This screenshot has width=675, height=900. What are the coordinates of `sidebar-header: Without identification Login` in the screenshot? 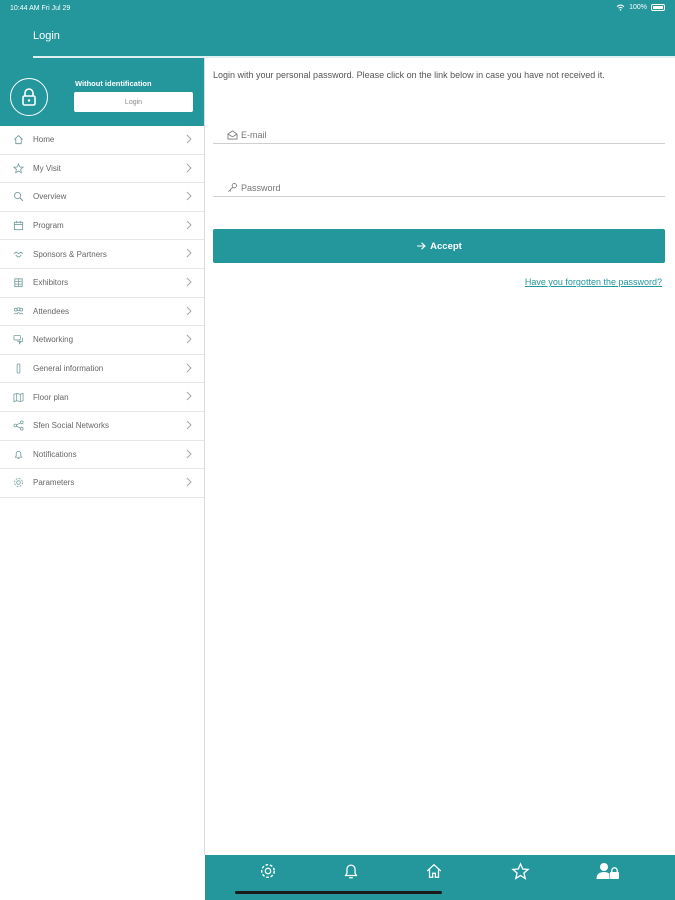 It's located at (102, 92).